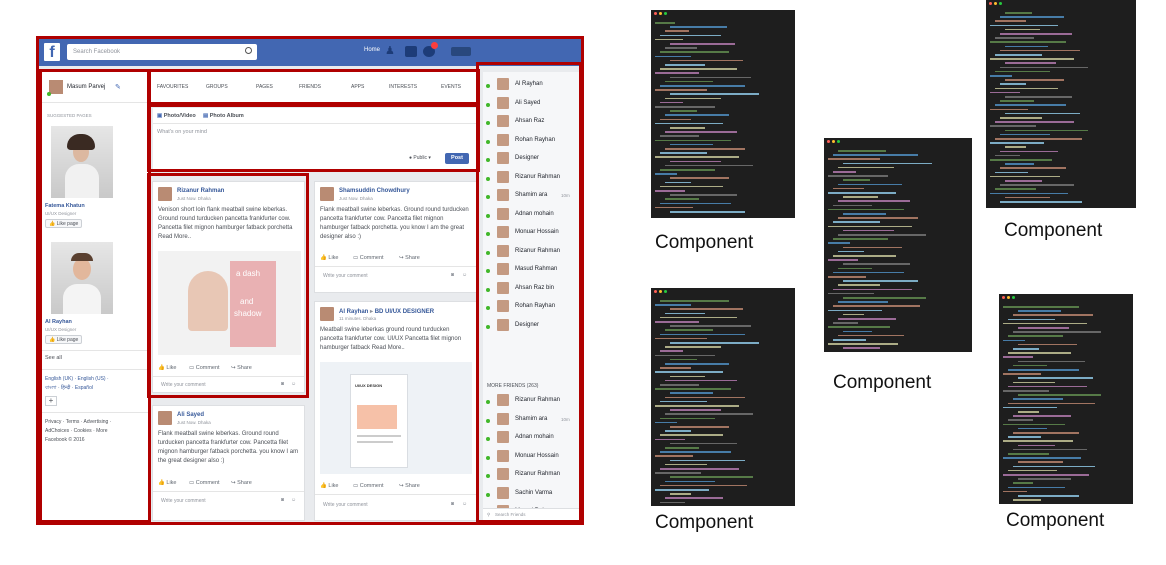 Image resolution: width=1166 pixels, height=565 pixels. I want to click on notification-badge, so click(434, 45).